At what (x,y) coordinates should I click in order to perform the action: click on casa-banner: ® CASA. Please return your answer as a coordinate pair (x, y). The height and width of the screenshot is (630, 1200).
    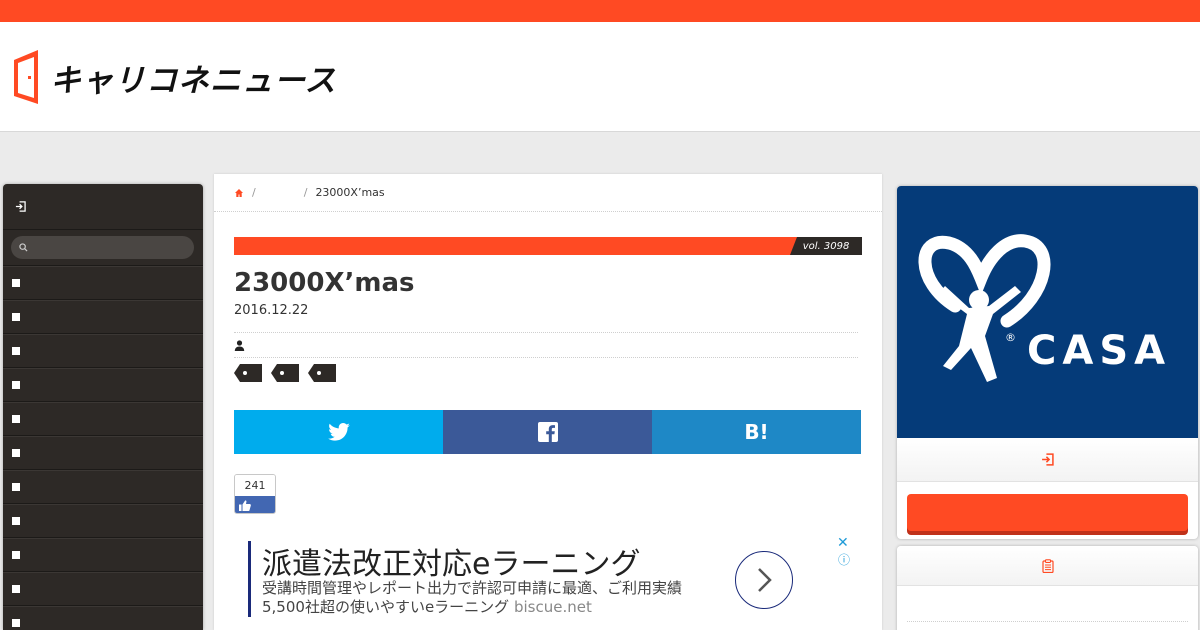
    Looking at the image, I should click on (1047, 312).